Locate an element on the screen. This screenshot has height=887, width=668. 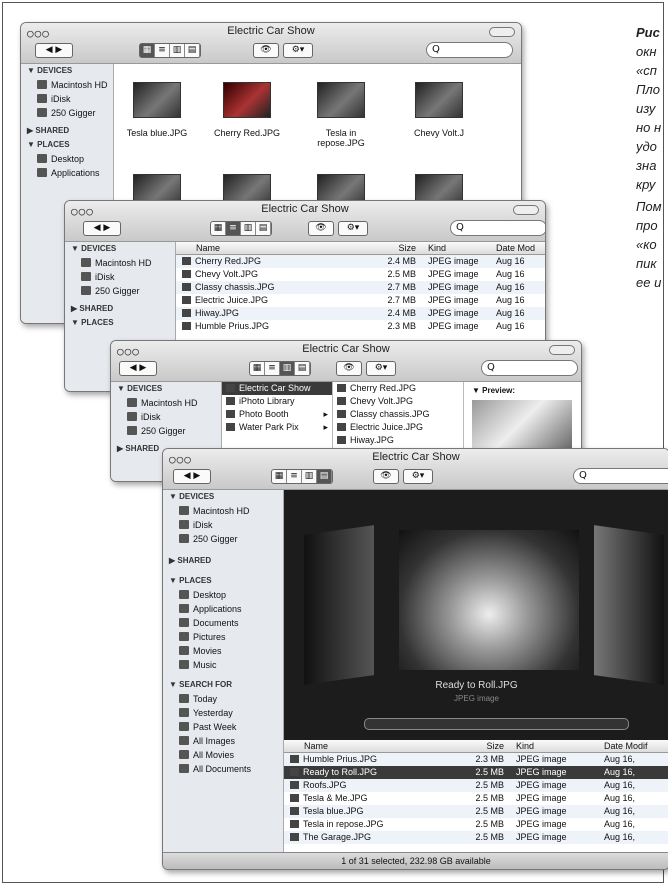
column-item: Classy chassis.JPG is located at coordinates (398, 414).